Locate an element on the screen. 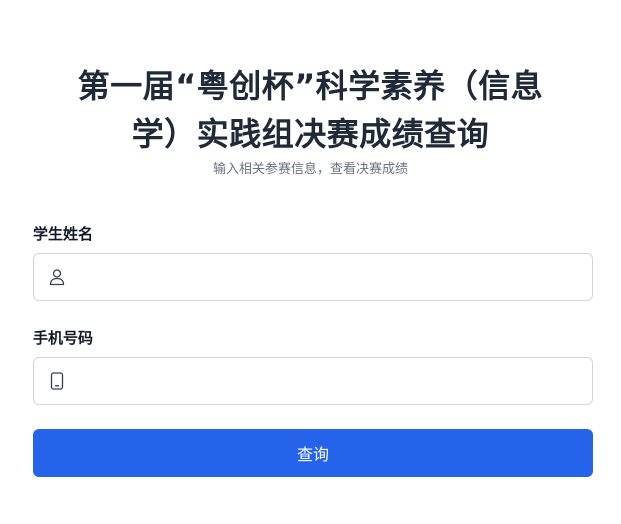 Image resolution: width=621 pixels, height=524 pixels. phone-number-field is located at coordinates (313, 381).